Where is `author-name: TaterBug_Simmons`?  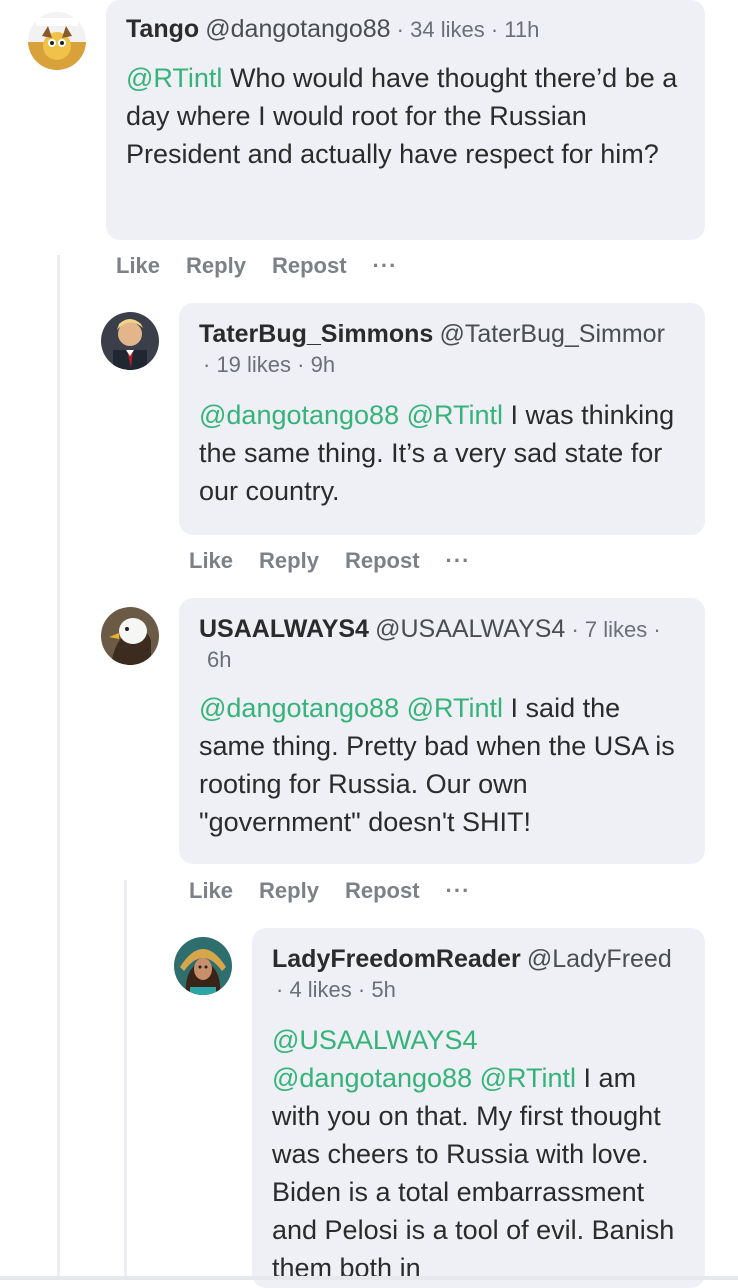 author-name: TaterBug_Simmons is located at coordinates (316, 334).